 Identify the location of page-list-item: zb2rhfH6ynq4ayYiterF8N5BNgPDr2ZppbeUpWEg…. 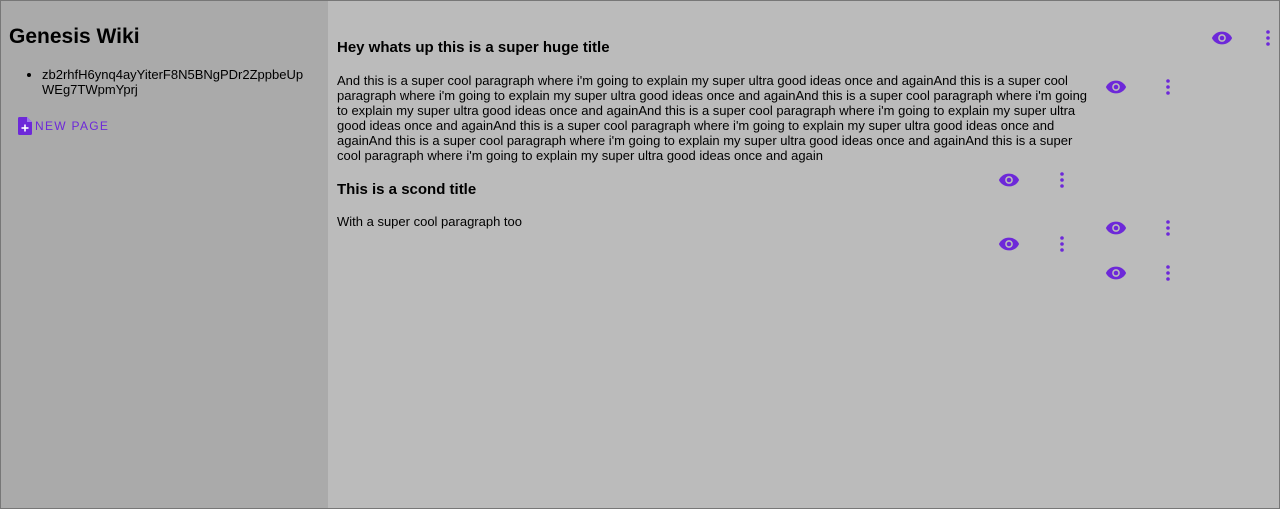
(178, 82).